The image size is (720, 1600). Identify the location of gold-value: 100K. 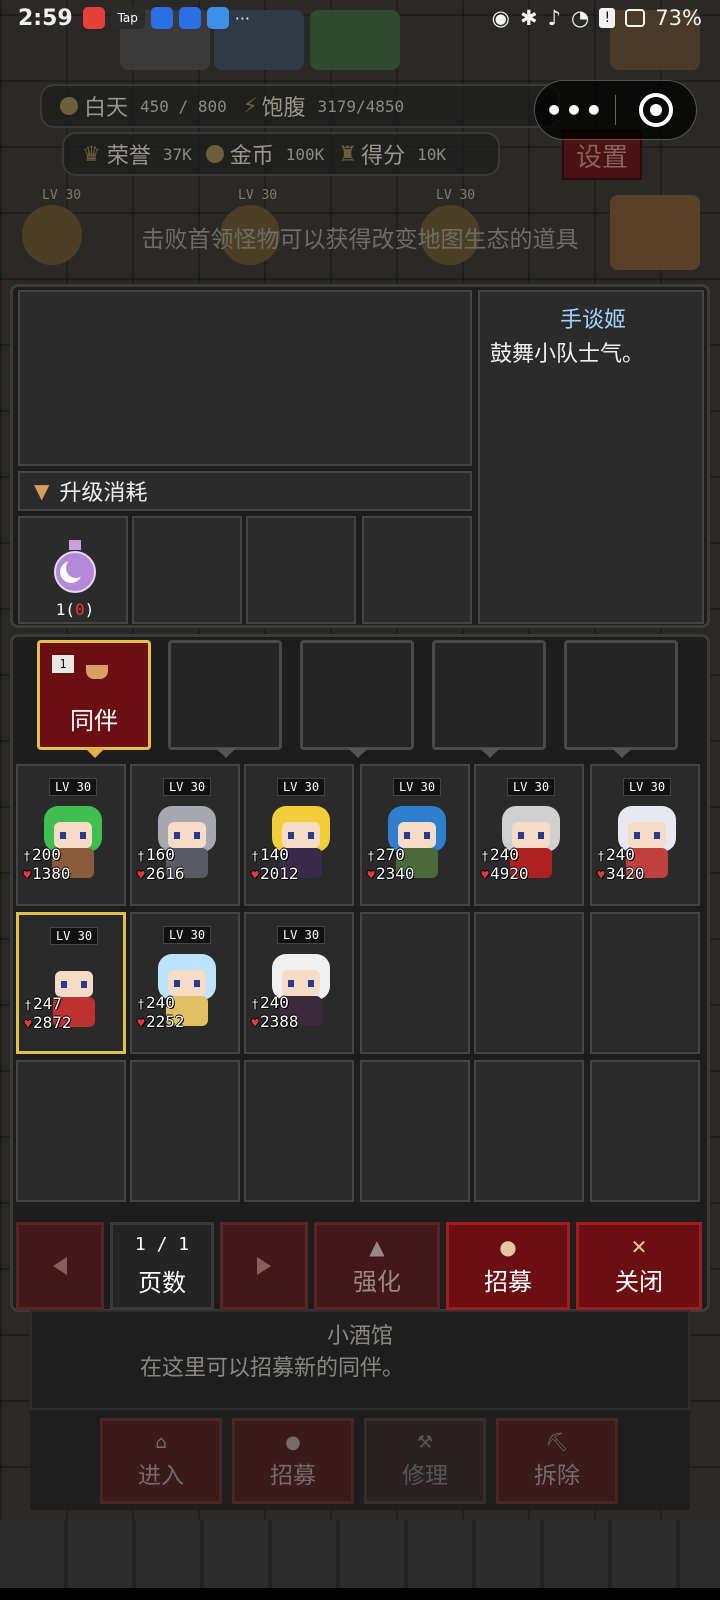
(305, 154).